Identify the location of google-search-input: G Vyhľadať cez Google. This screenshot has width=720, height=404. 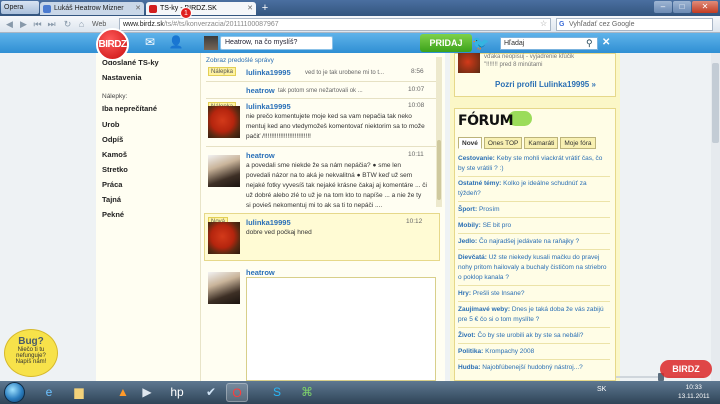
(634, 24).